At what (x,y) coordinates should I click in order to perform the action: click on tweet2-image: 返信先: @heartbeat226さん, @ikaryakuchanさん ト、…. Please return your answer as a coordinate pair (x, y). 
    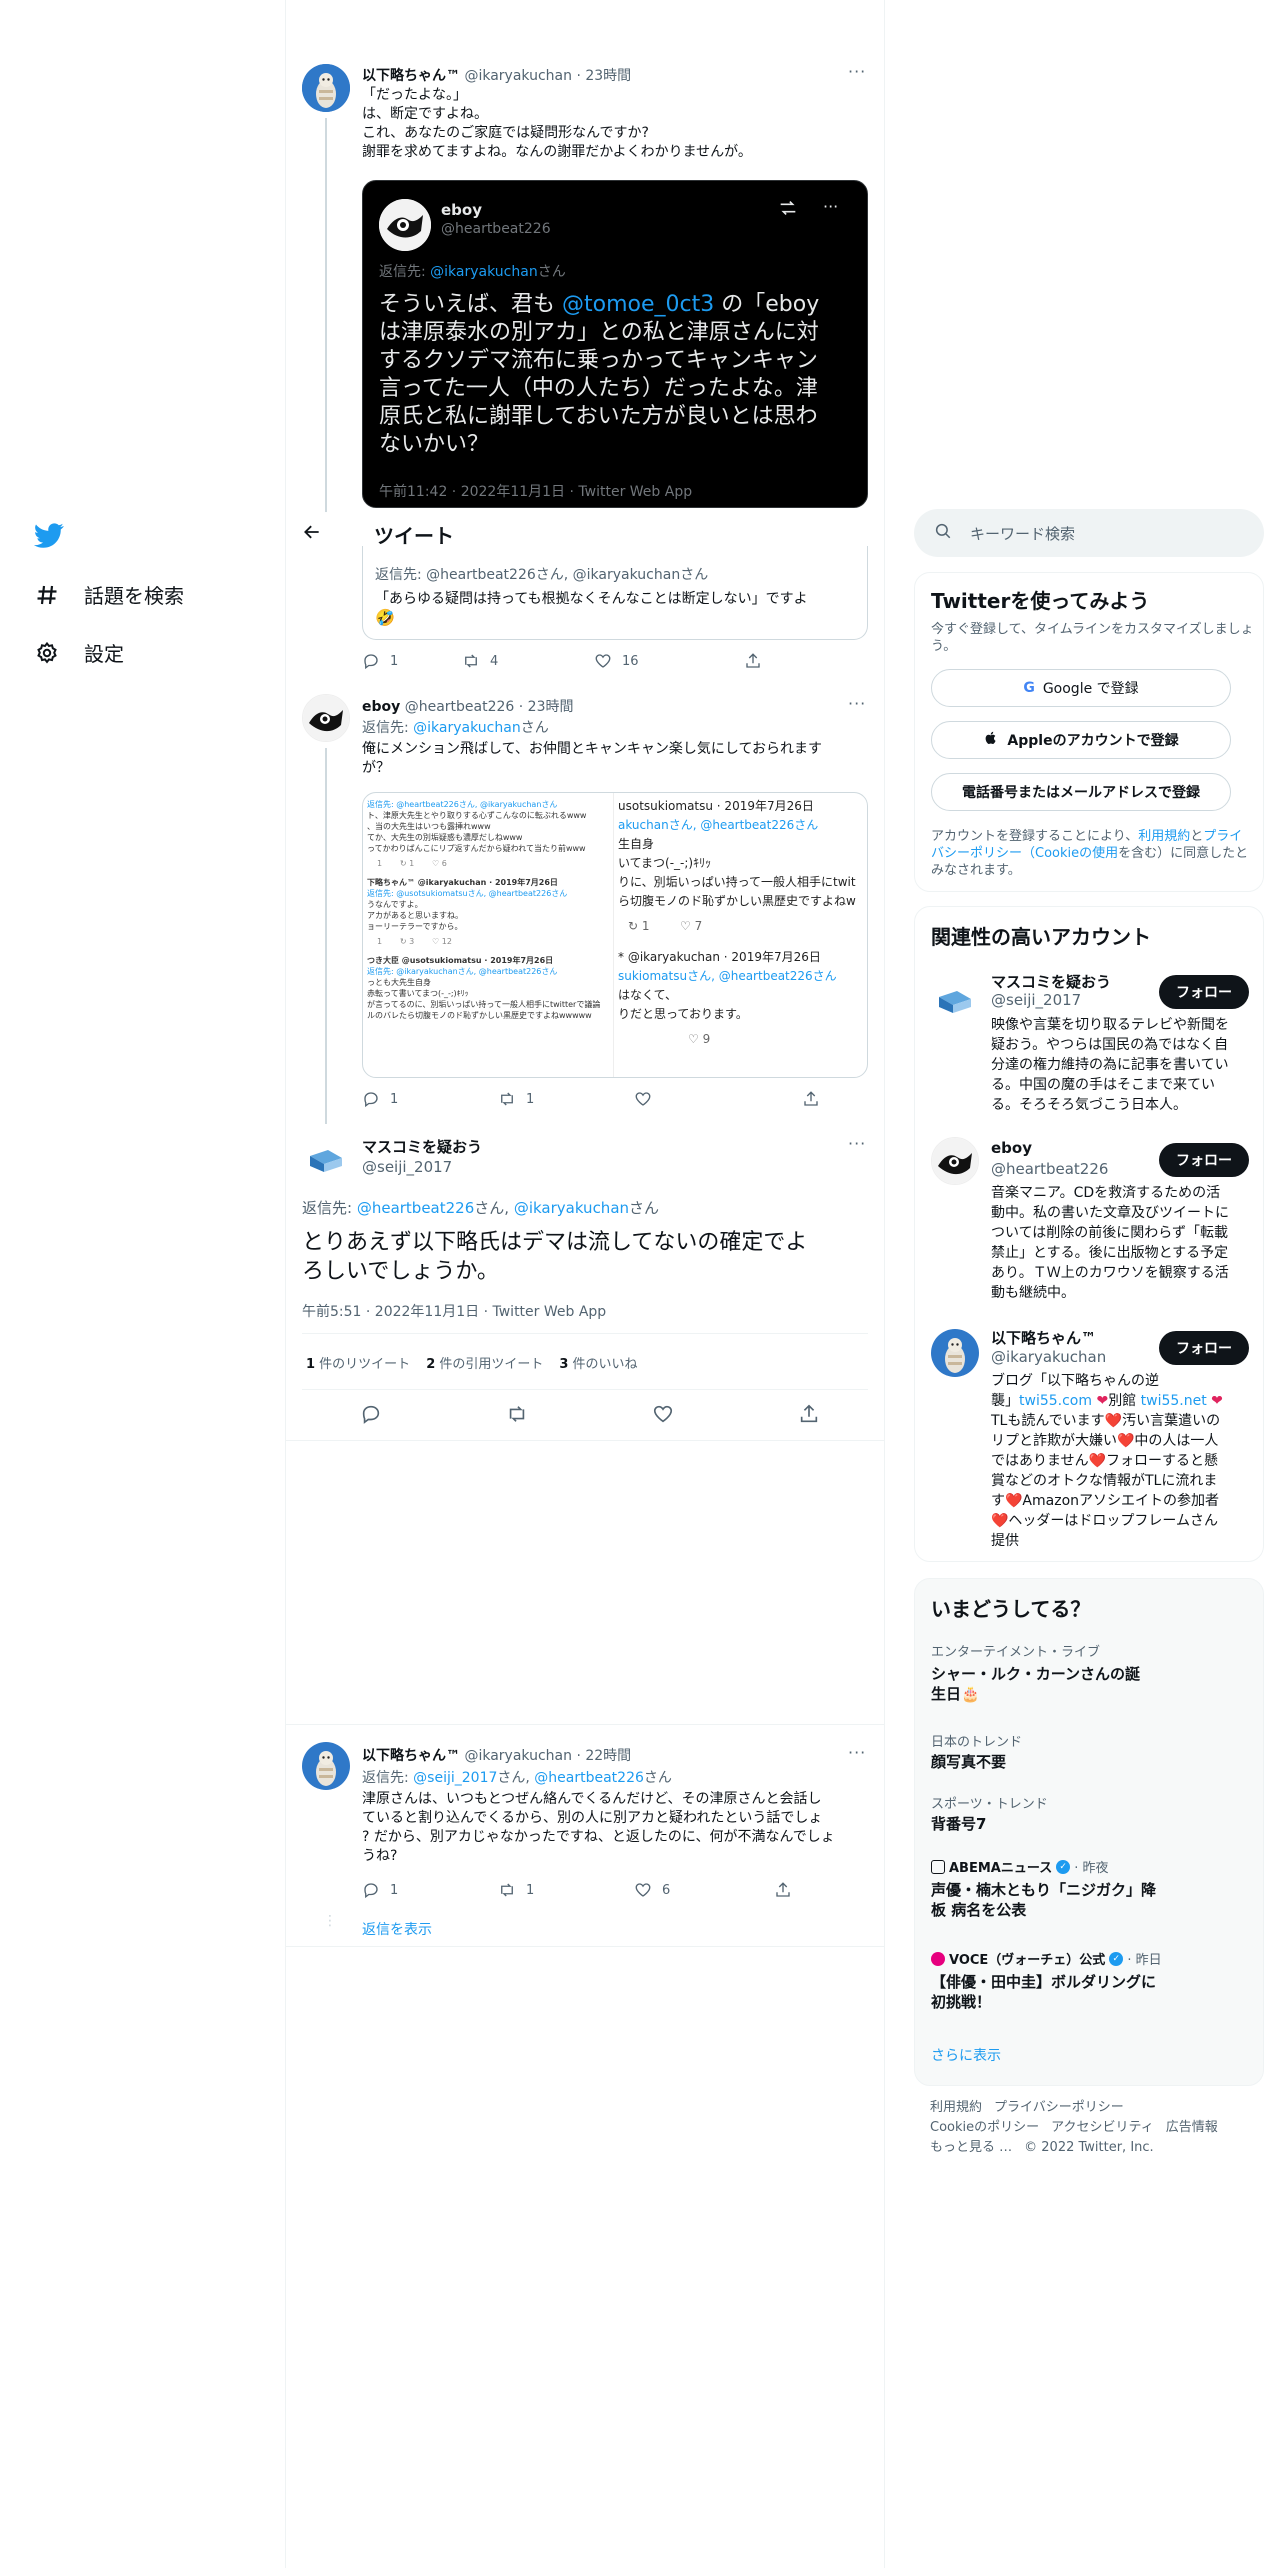
    Looking at the image, I should click on (615, 935).